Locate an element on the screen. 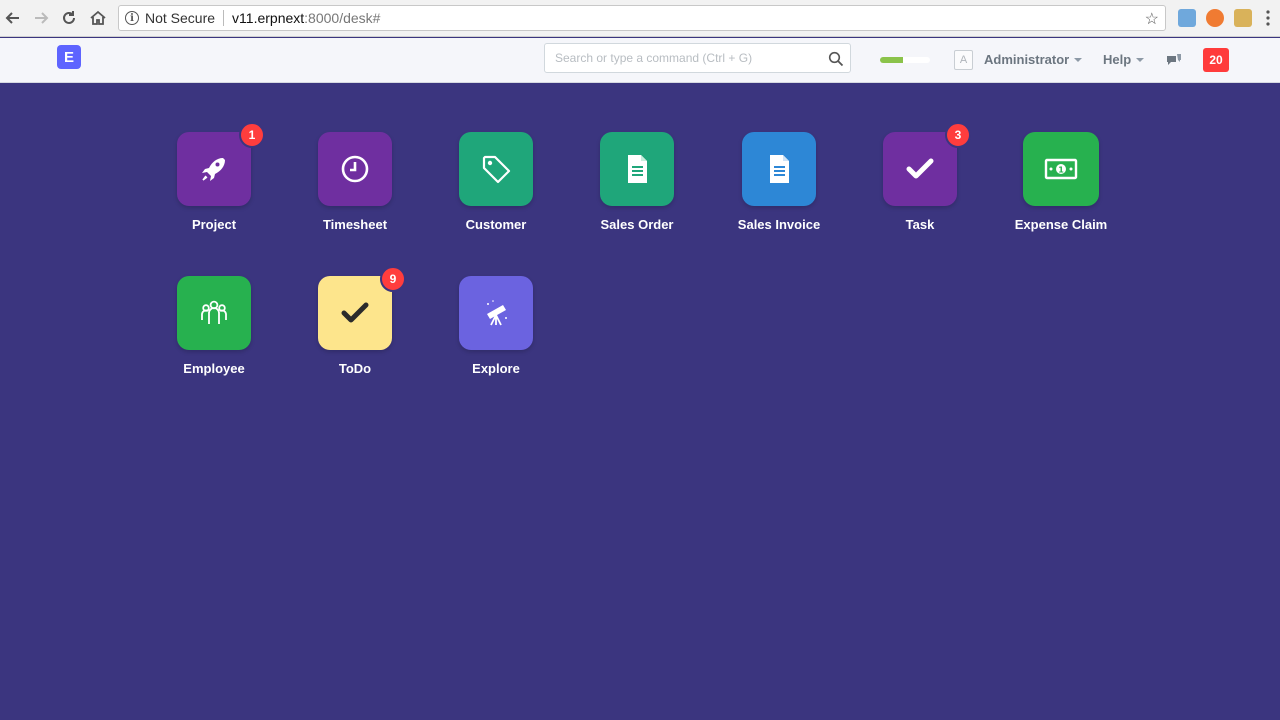  help-menu: Help is located at coordinates (1124, 59).